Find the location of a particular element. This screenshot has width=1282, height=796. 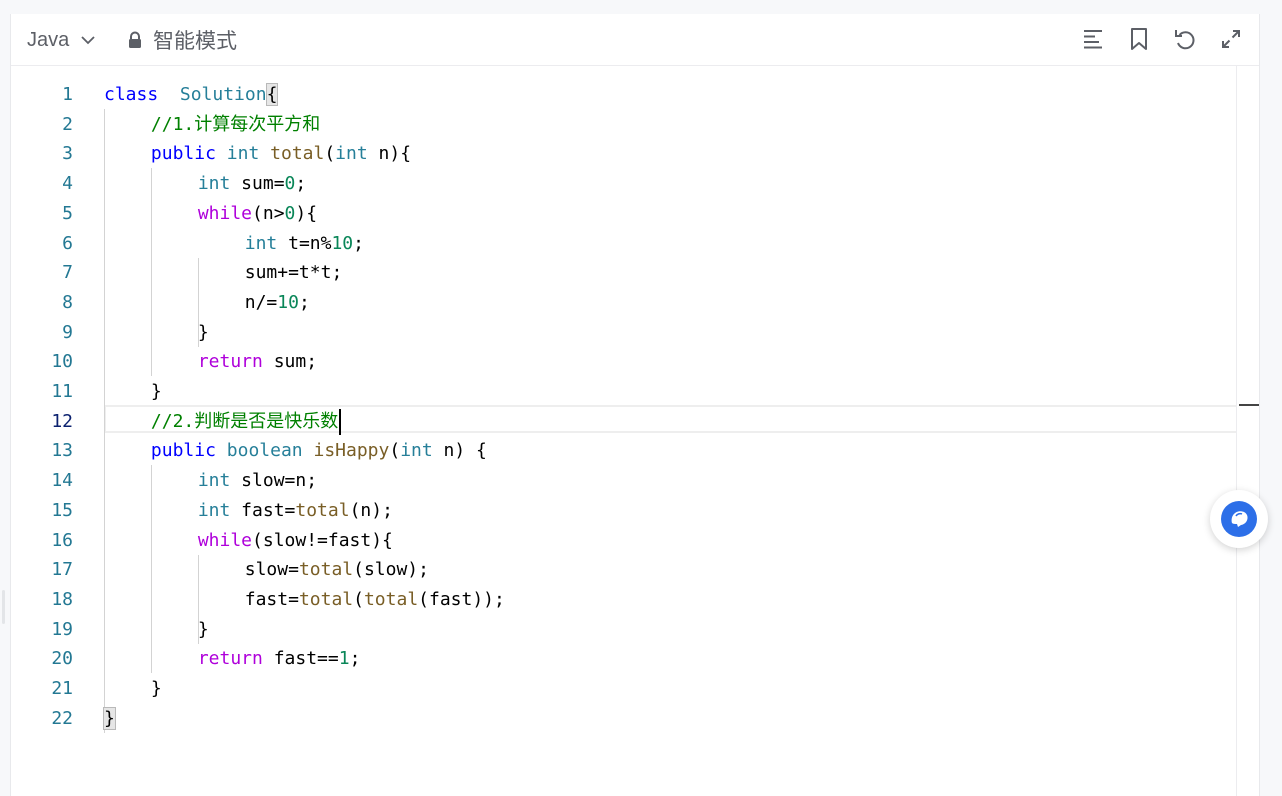

code-token: t=n% is located at coordinates (304, 243).